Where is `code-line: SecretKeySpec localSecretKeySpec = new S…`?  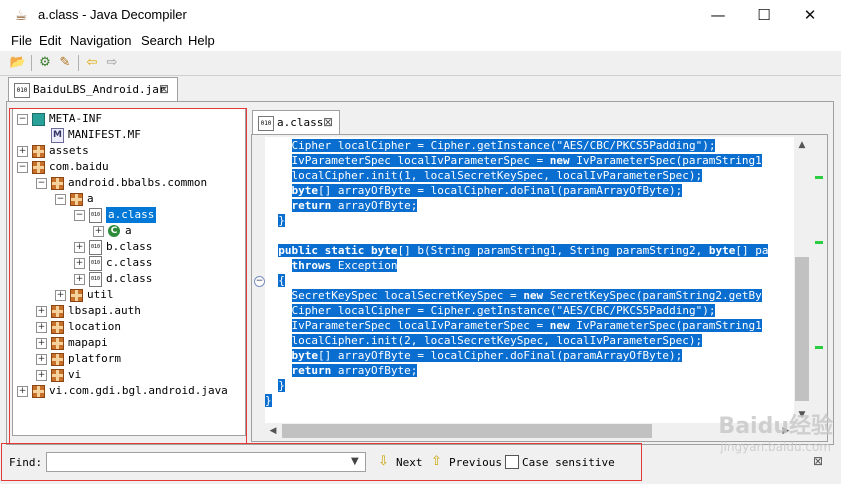 code-line: SecretKeySpec localSecretKeySpec = new S… is located at coordinates (526, 295).